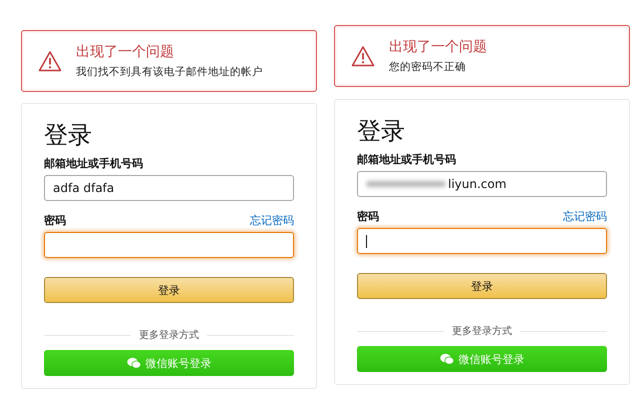 Image resolution: width=640 pixels, height=405 pixels. What do you see at coordinates (169, 72) in the screenshot?
I see `alert-message: 我们找不到具有该电子邮件地址的帐户` at bounding box center [169, 72].